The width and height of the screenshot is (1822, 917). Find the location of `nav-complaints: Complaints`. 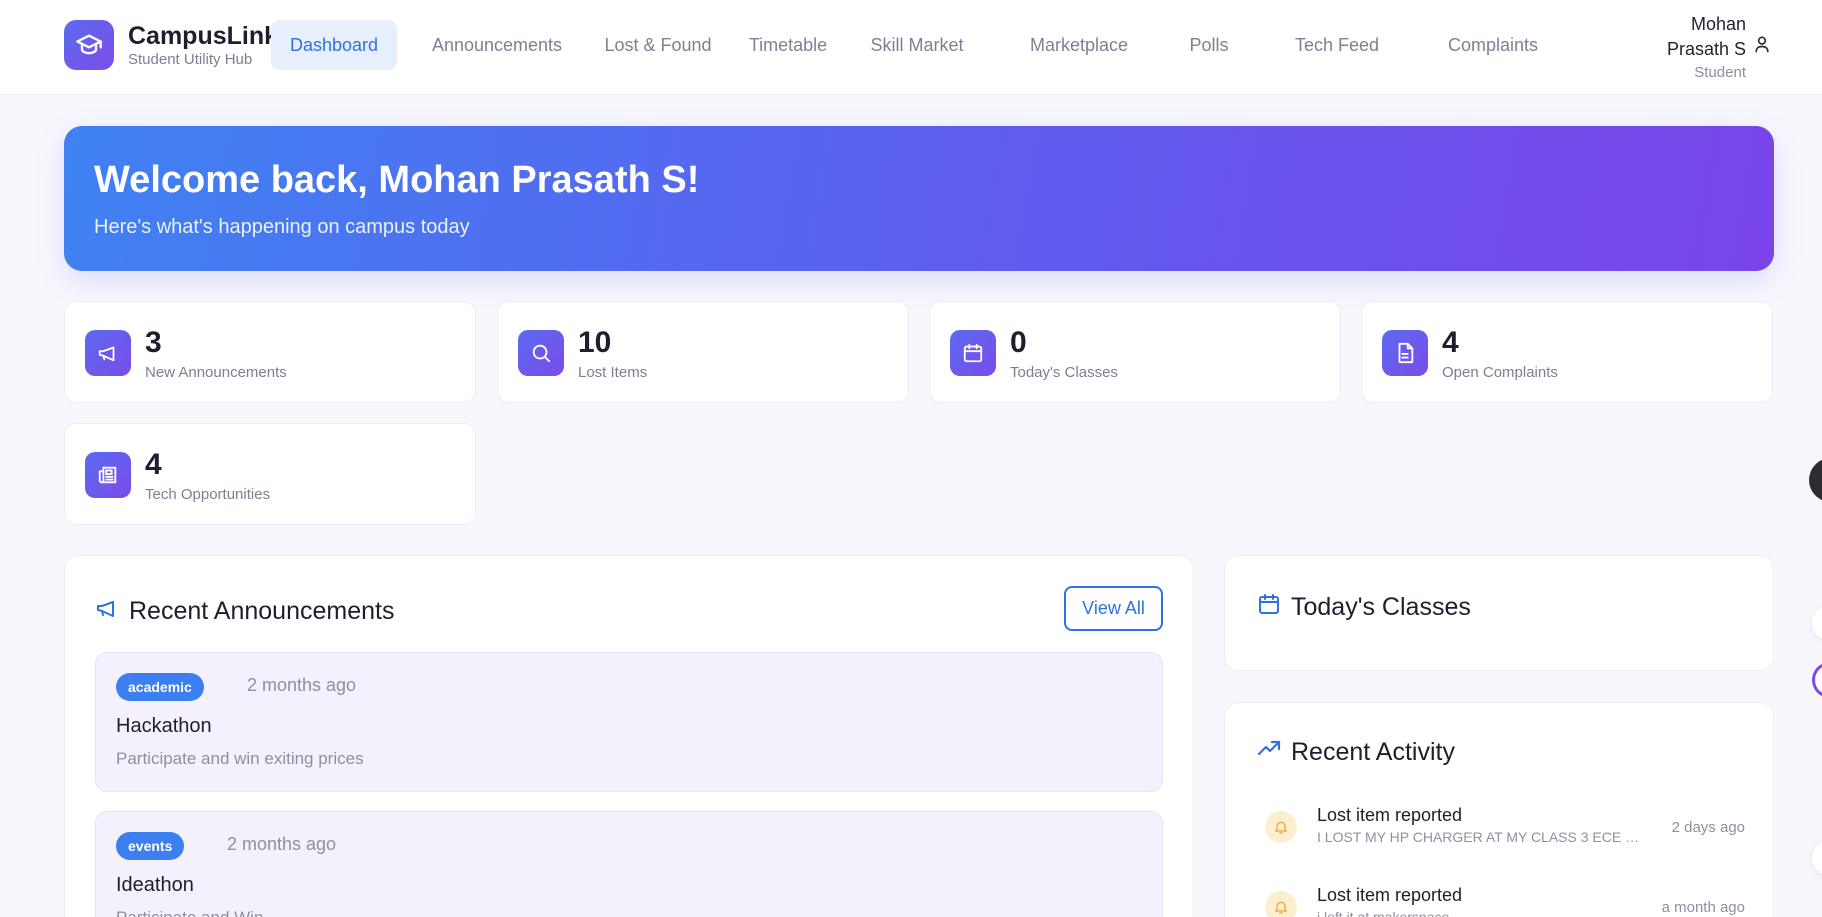

nav-complaints: Complaints is located at coordinates (1493, 45).